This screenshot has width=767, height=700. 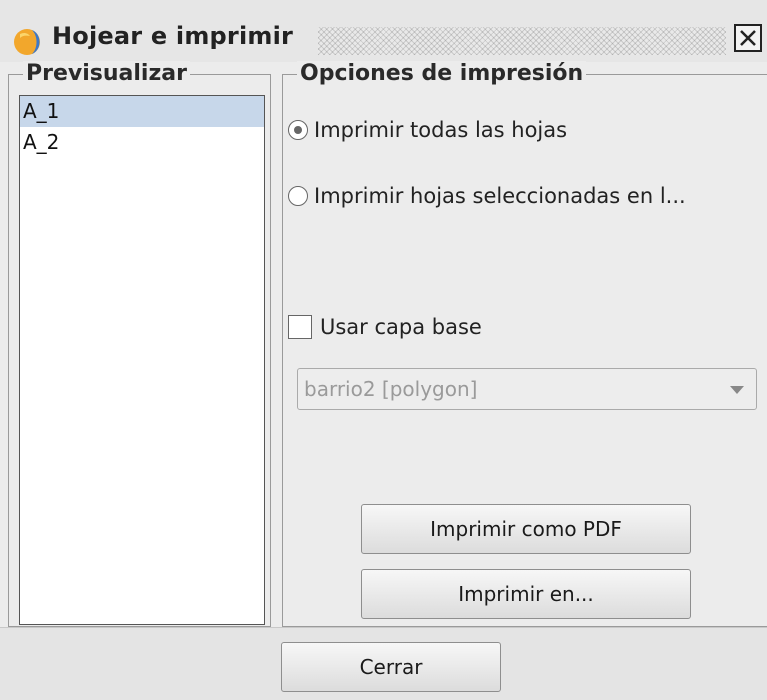 What do you see at coordinates (391, 389) in the screenshot?
I see `layer-select-value: barrio2 [polygon]` at bounding box center [391, 389].